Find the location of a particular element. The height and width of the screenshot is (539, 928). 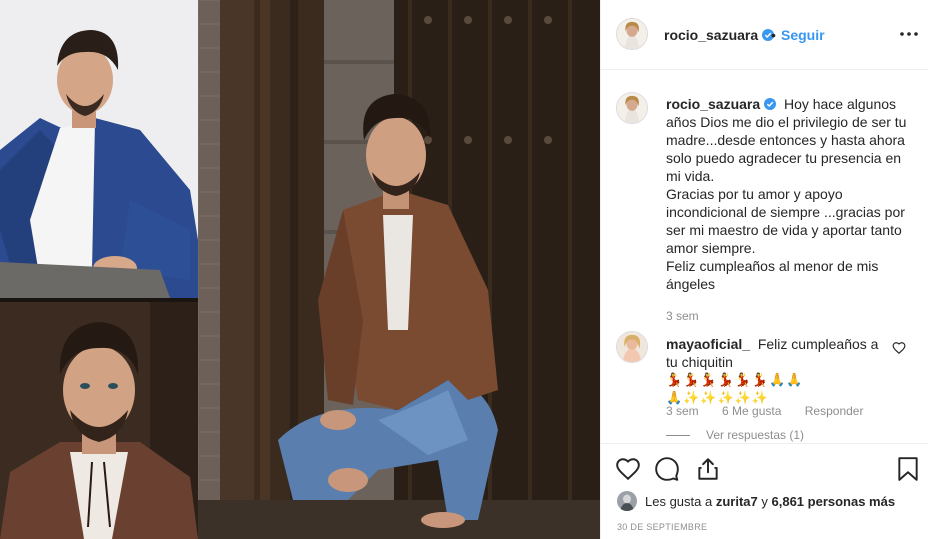

sparkle-emojis: ✨✨✨✨✨ is located at coordinates (726, 397).